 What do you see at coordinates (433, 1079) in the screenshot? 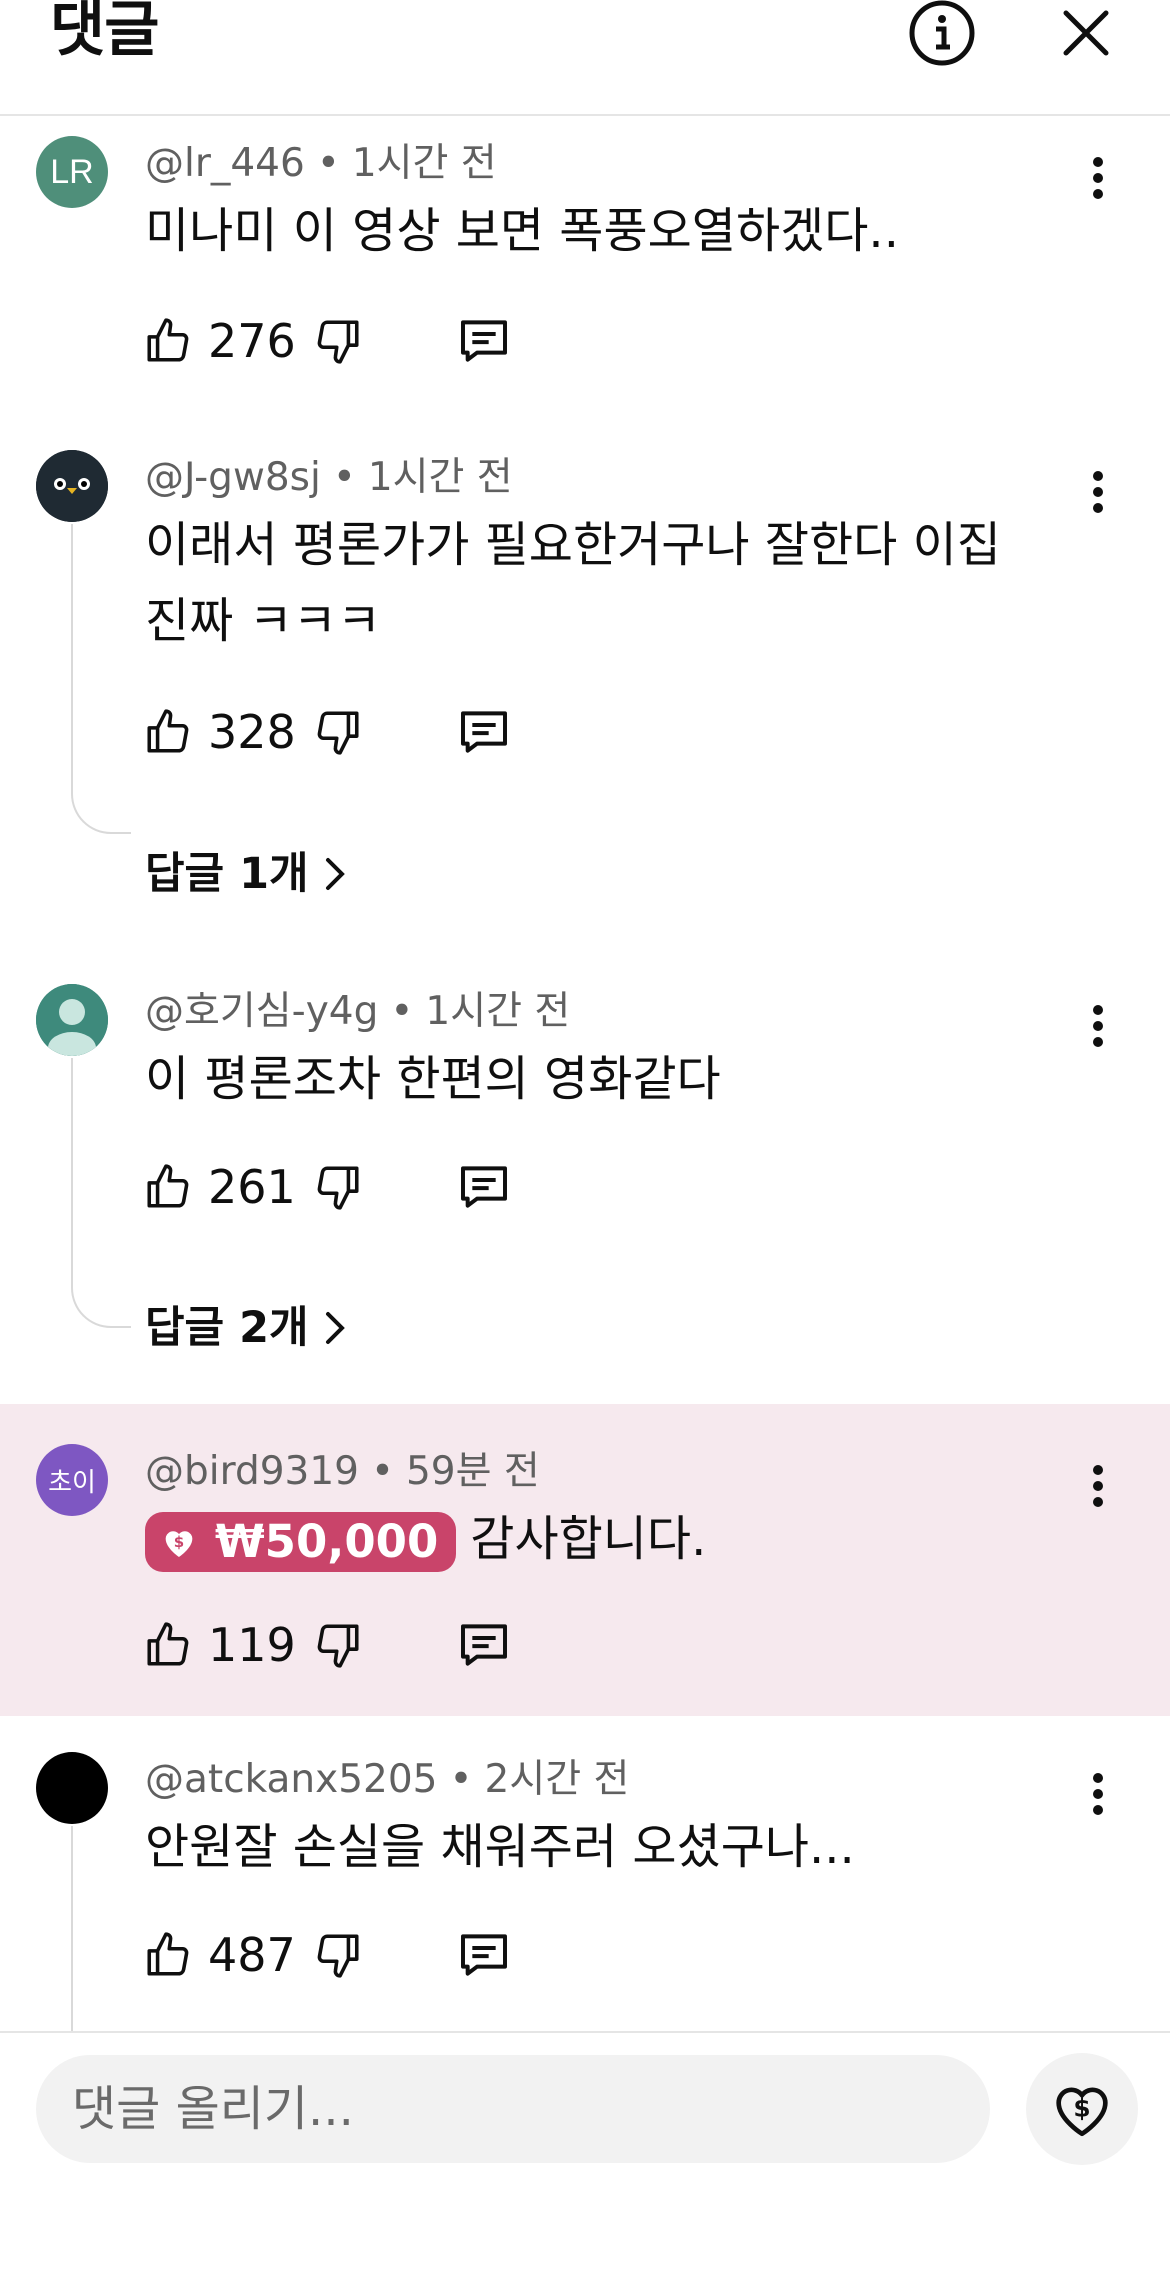
I see `comment-text: 이 평론조차 한편의 영화같다` at bounding box center [433, 1079].